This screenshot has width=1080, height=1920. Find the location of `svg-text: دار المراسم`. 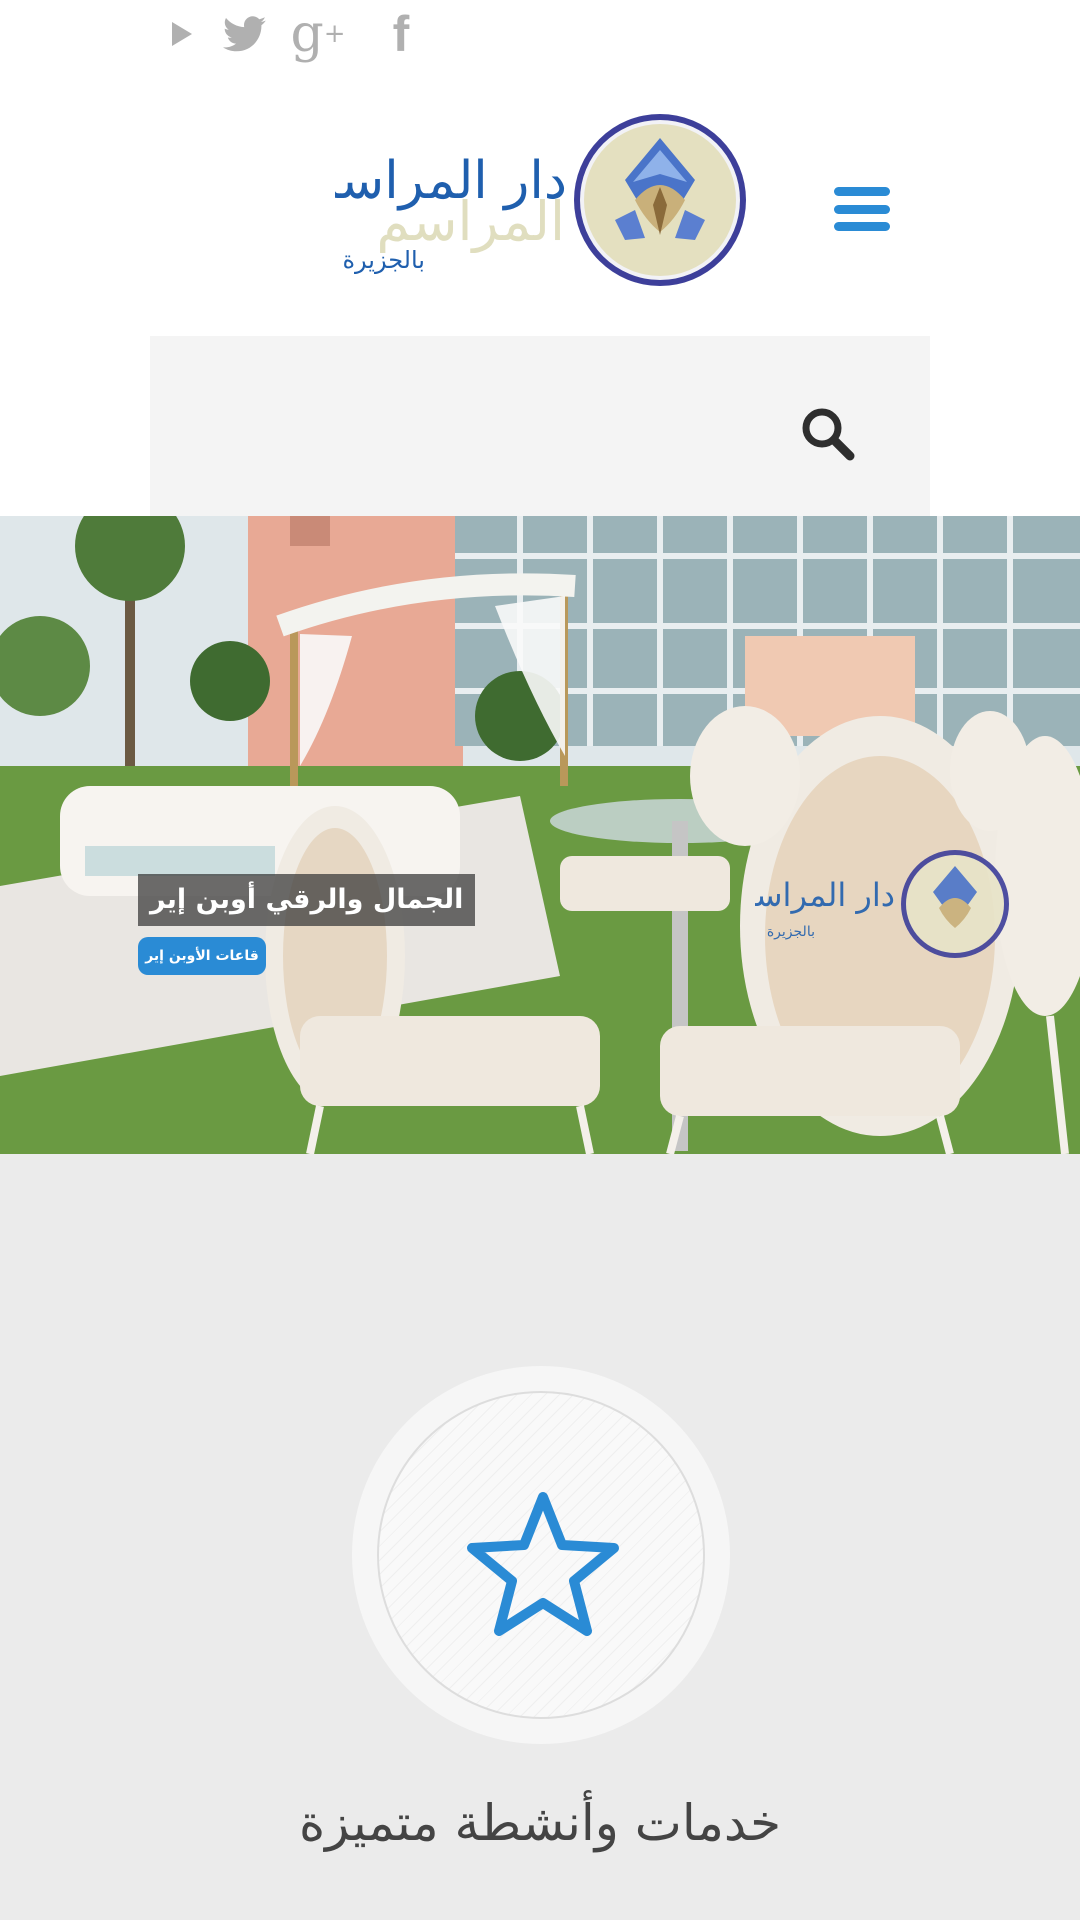

svg-text: دار المراسم is located at coordinates (825, 895).